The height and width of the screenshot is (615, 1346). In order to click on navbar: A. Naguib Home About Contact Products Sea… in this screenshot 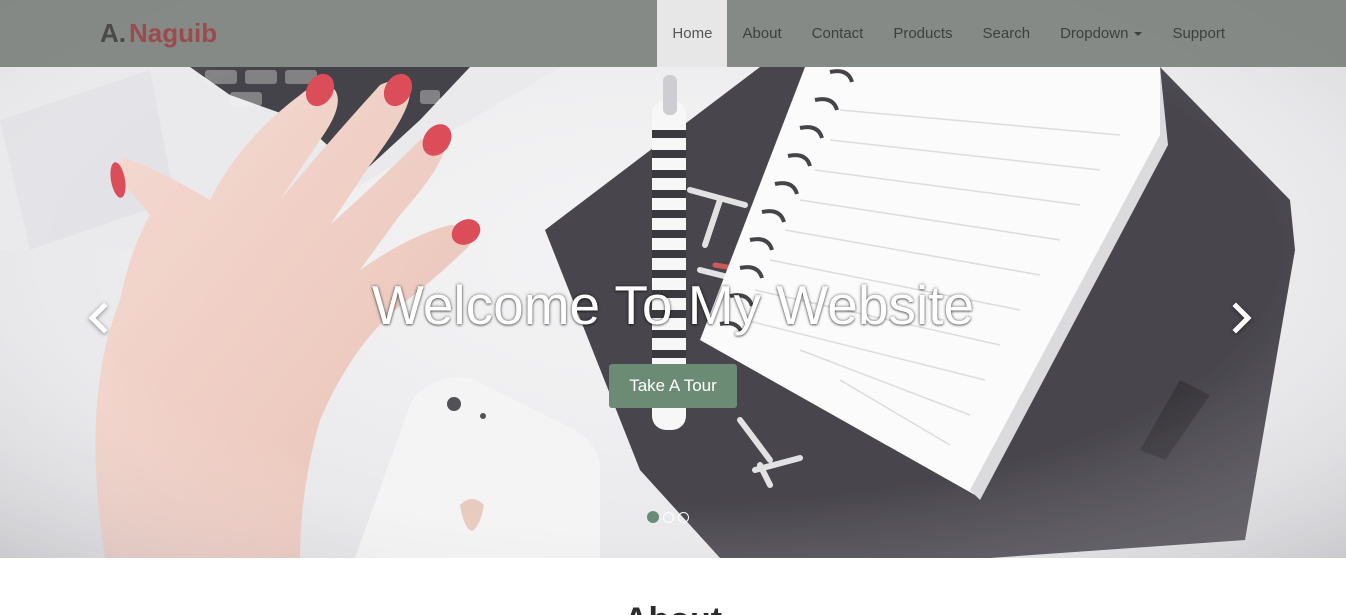, I will do `click(673, 33)`.